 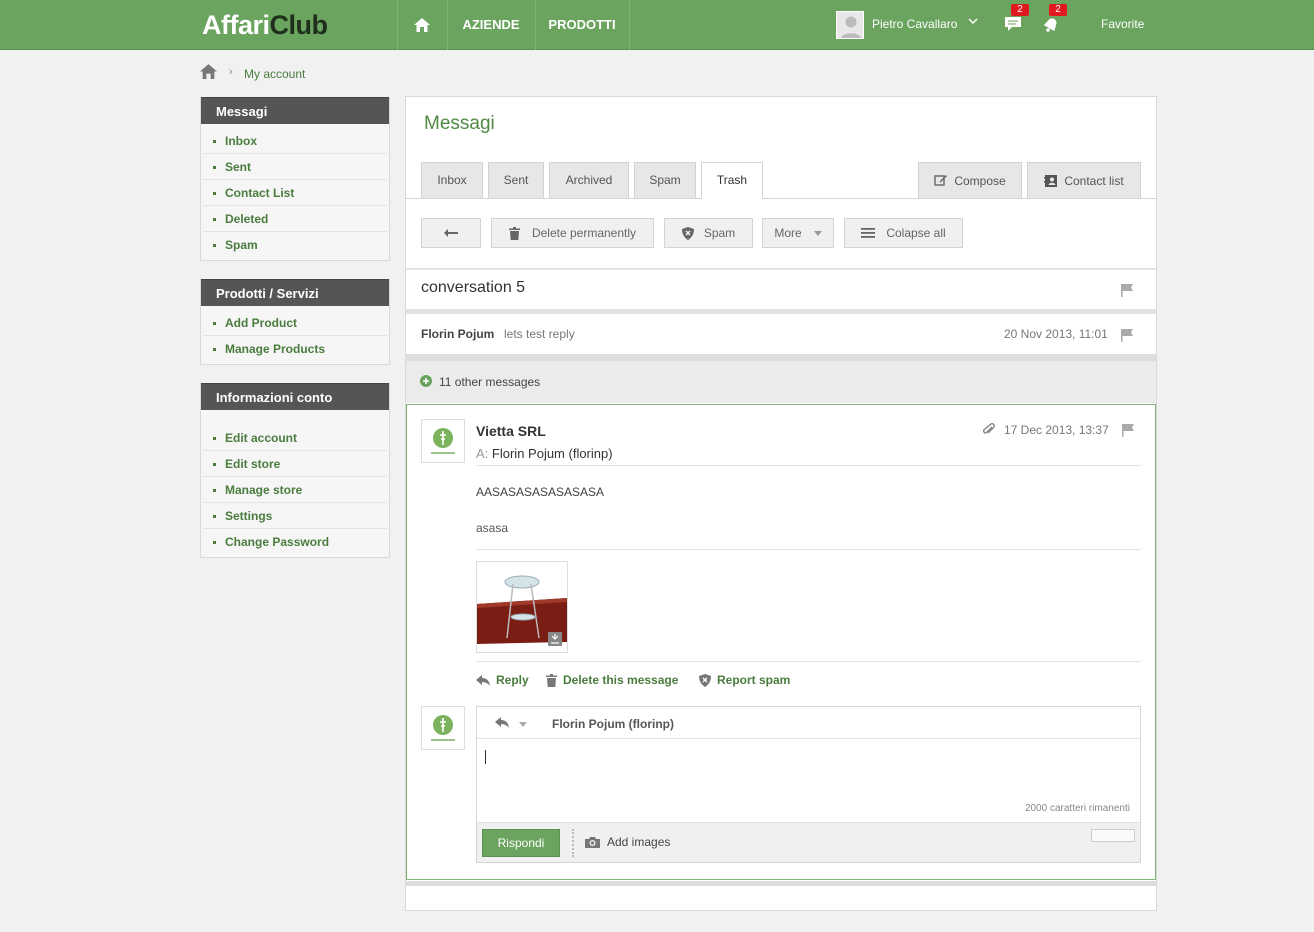 I want to click on more-dropdown: More, so click(x=798, y=233).